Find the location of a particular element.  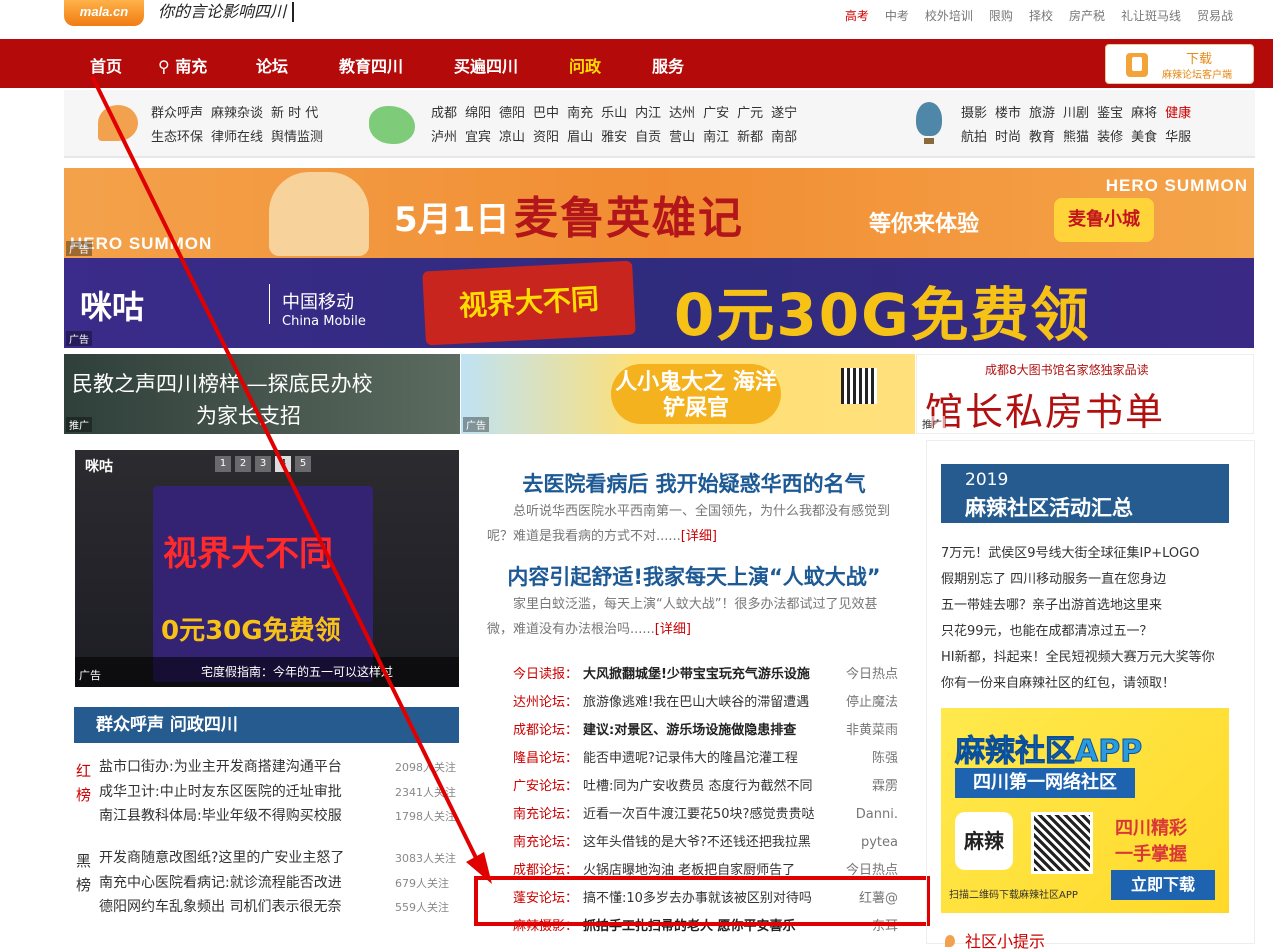

channel-link: 内江 is located at coordinates (648, 111).